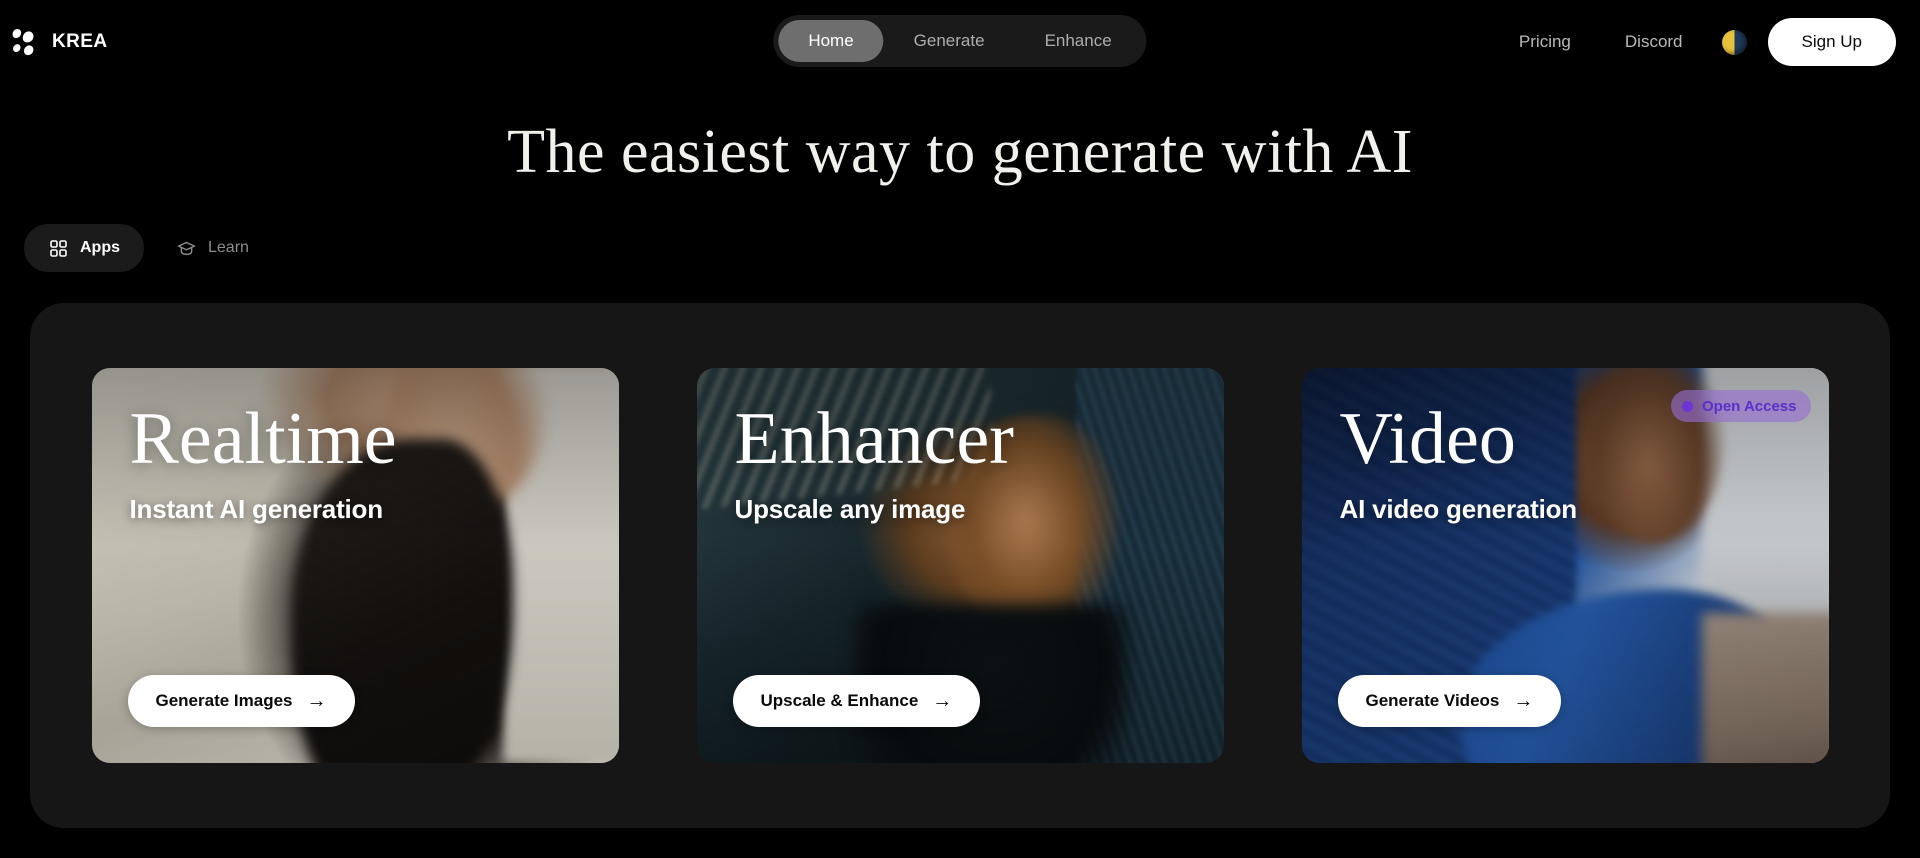  I want to click on upscale-enhance-button: Upscale & Enhance →, so click(856, 701).